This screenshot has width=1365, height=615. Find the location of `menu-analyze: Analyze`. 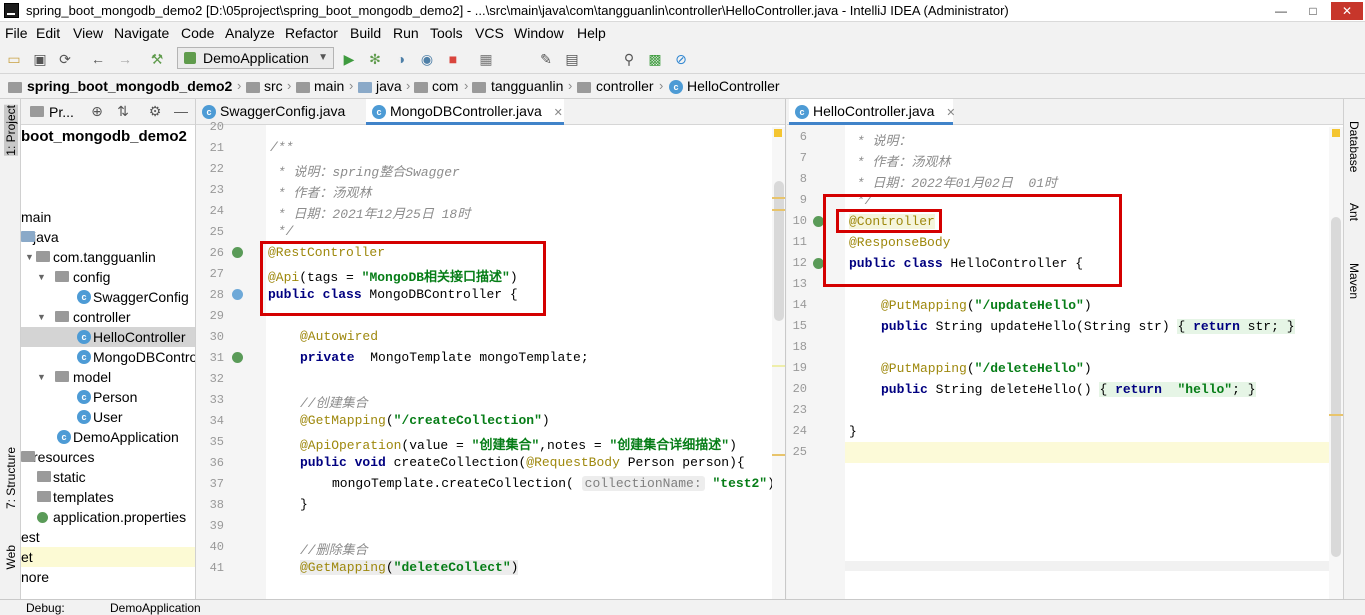

menu-analyze: Analyze is located at coordinates (250, 33).